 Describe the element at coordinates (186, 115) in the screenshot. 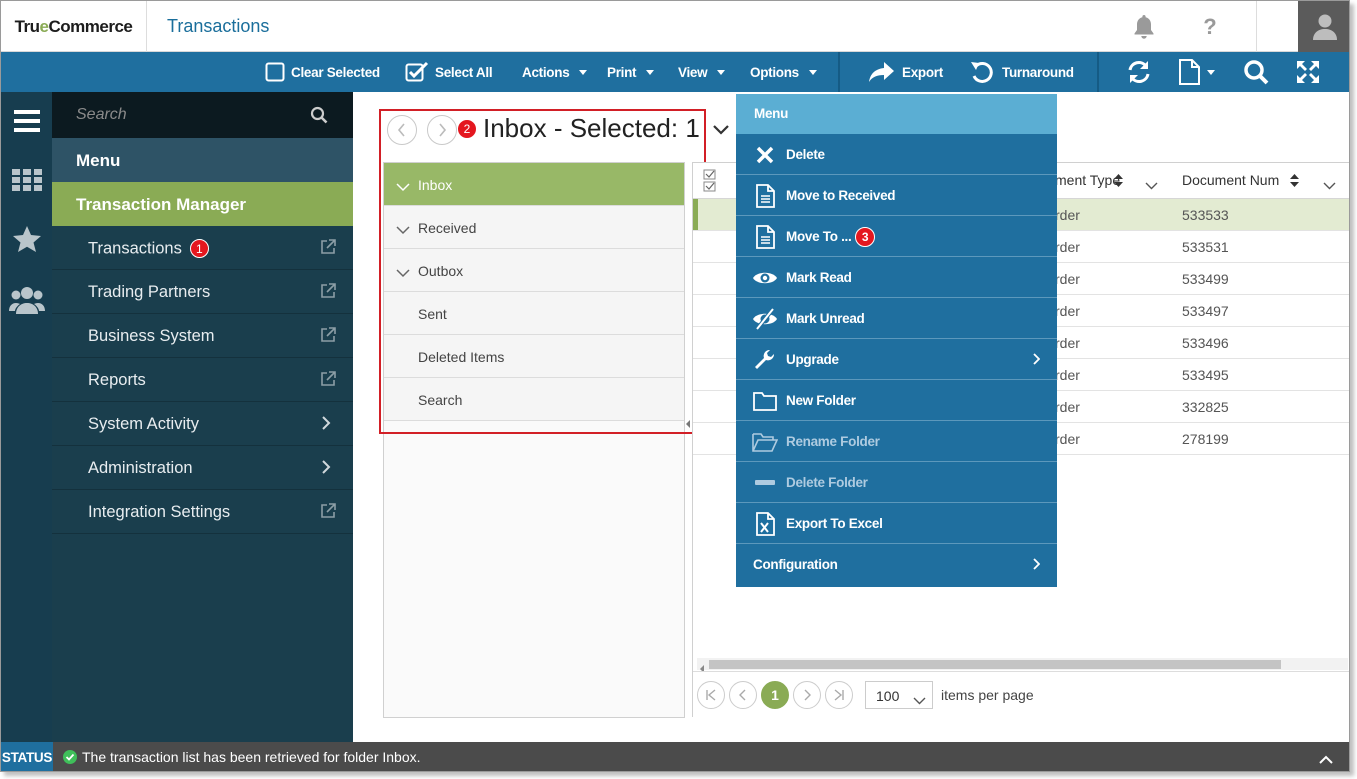

I see `nav-search-input` at that location.